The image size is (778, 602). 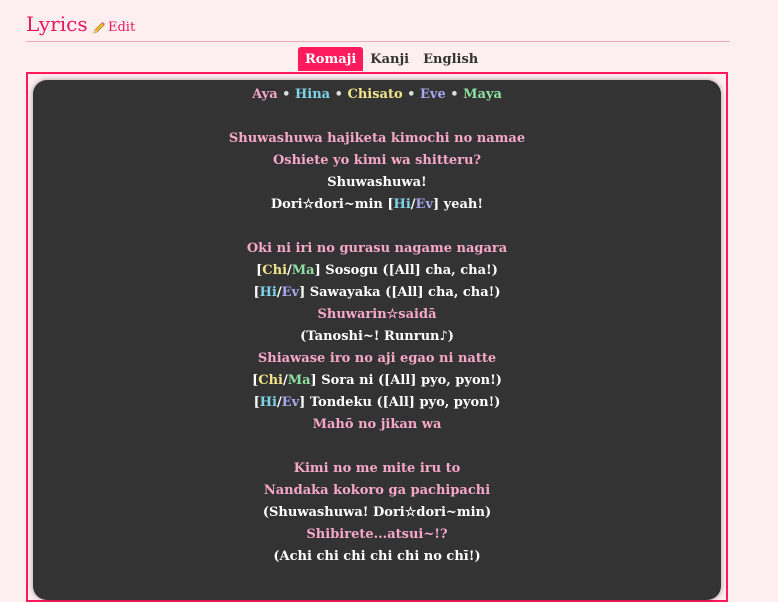 I want to click on lyric-line: [Chi/Ma] Sosogu ([All] cha, cha!), so click(x=377, y=271).